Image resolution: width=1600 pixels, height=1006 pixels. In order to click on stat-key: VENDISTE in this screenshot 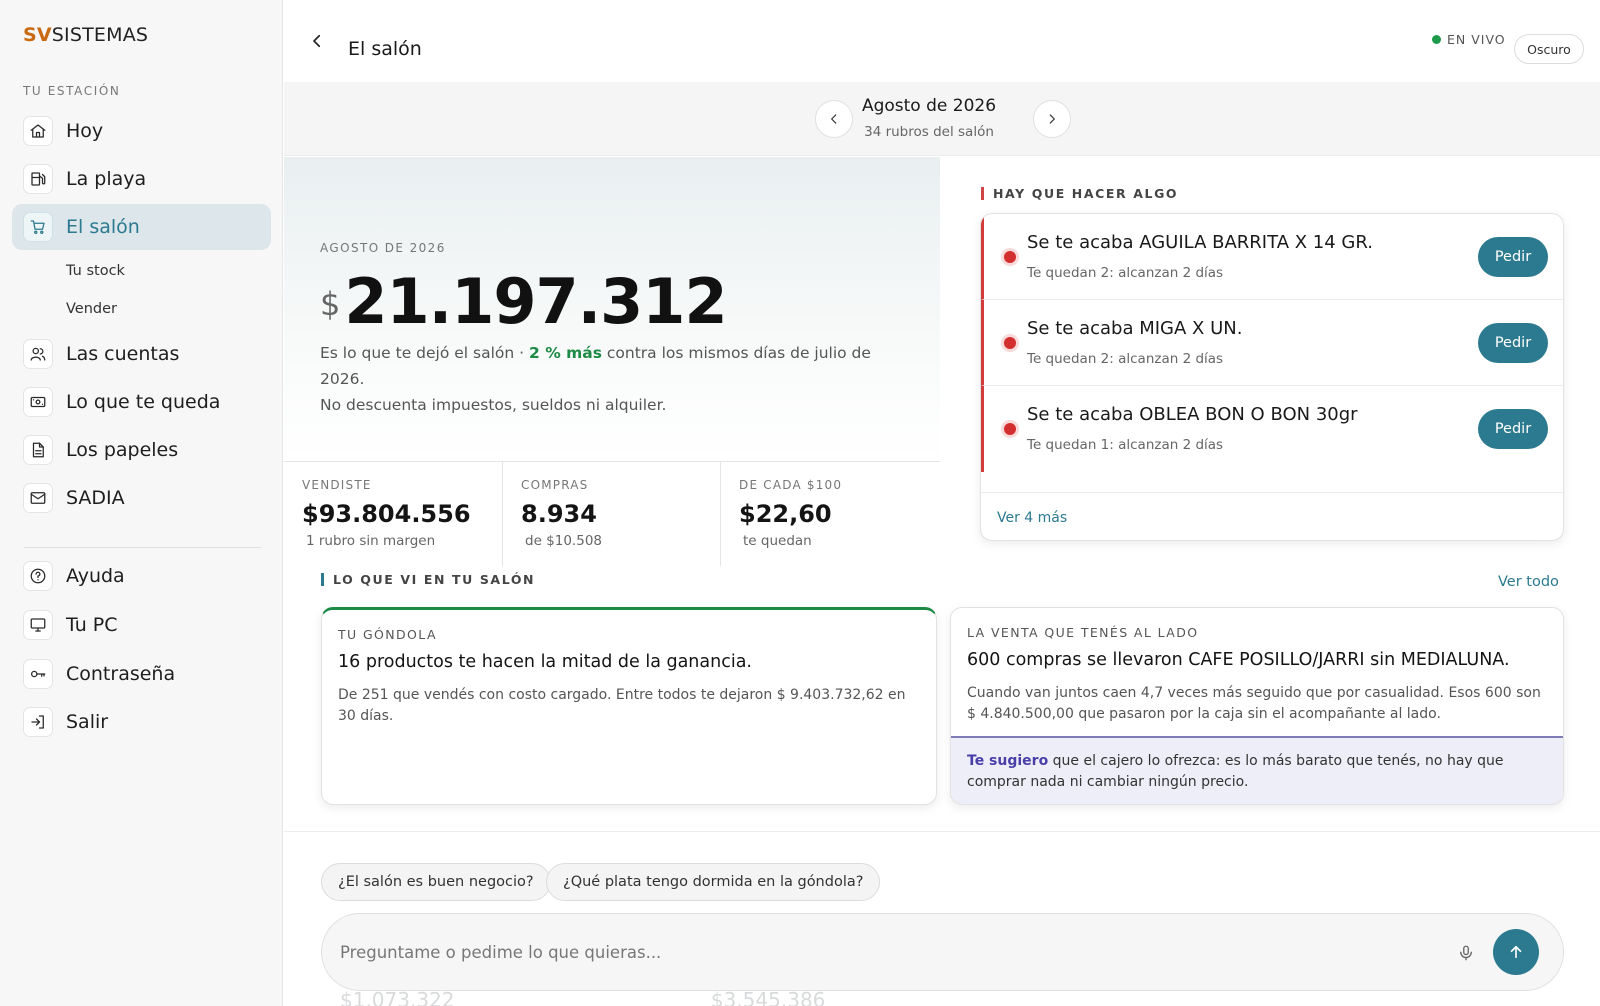, I will do `click(337, 485)`.